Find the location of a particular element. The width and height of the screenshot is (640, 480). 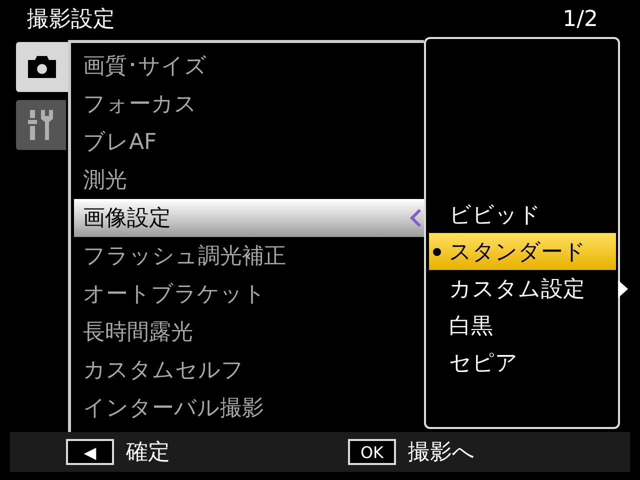

option-item: カスタム設定 is located at coordinates (522, 288).